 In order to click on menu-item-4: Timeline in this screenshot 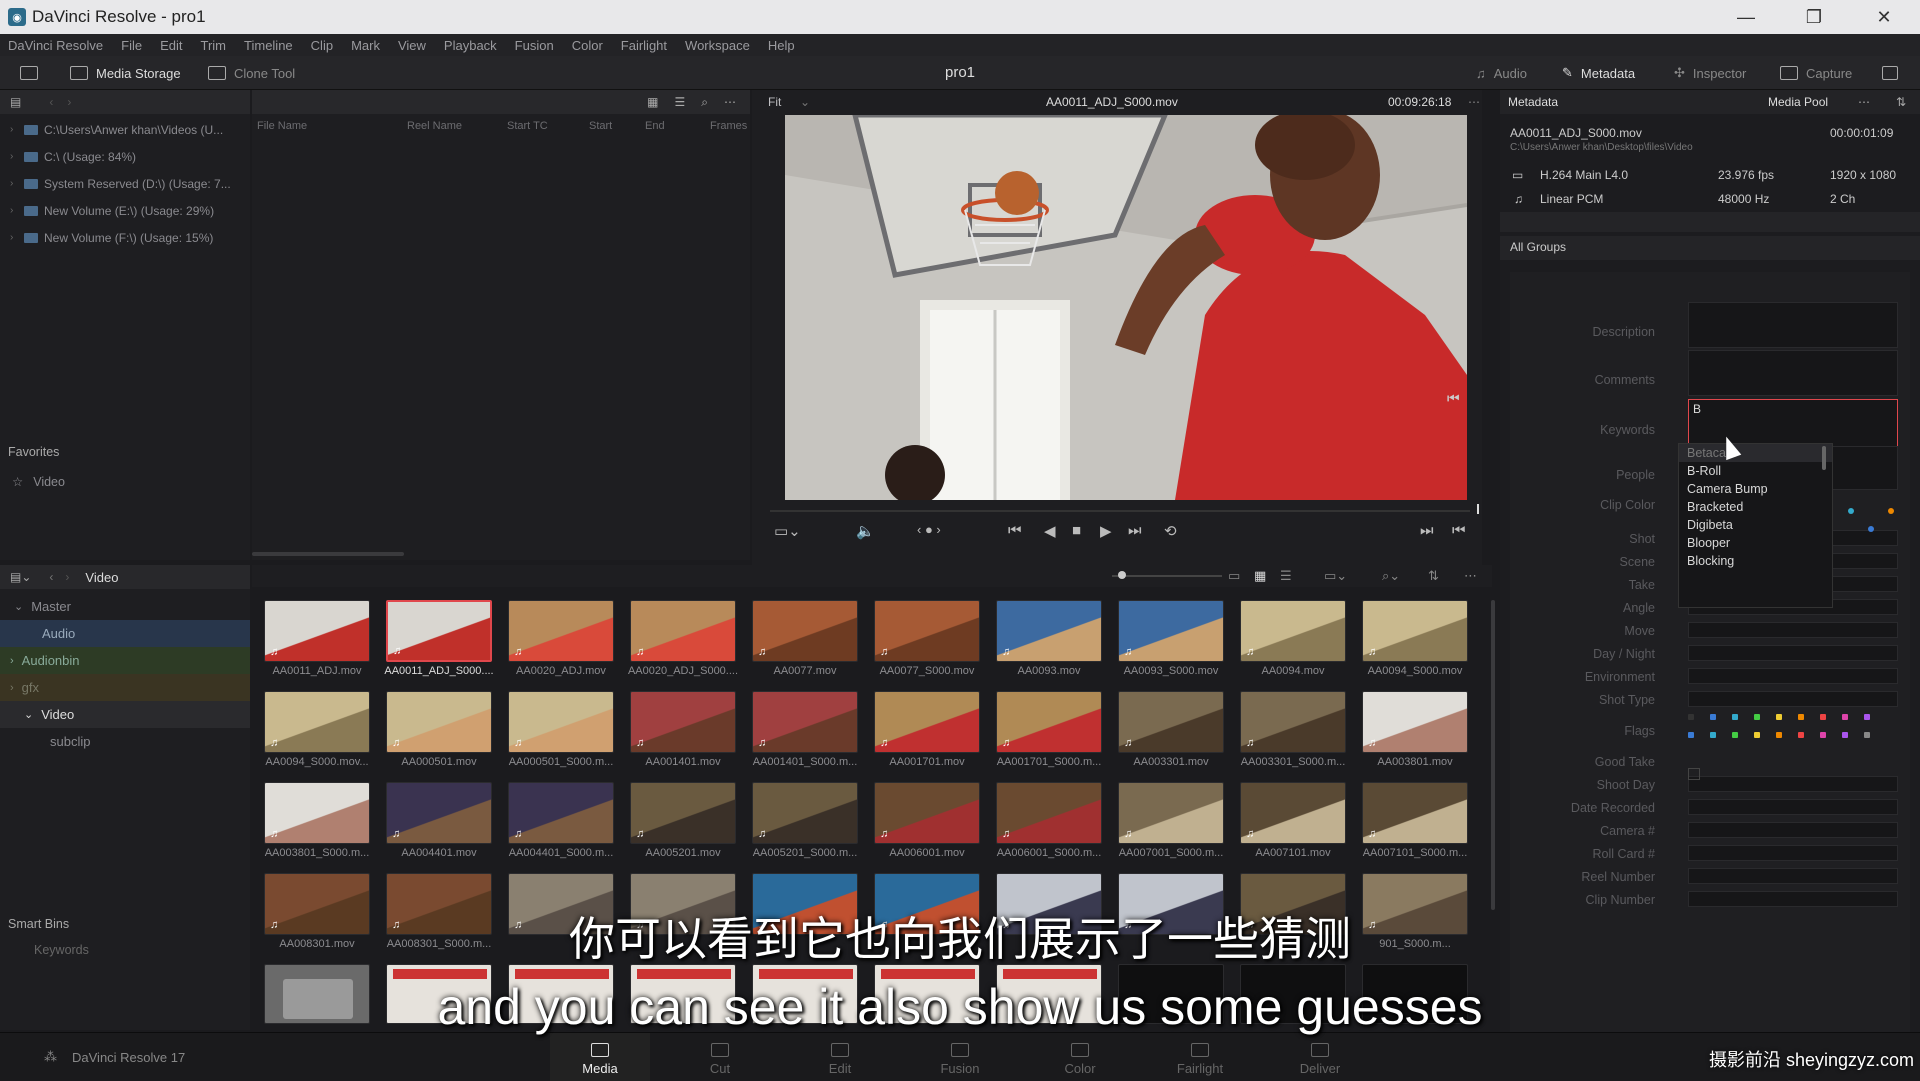, I will do `click(268, 45)`.